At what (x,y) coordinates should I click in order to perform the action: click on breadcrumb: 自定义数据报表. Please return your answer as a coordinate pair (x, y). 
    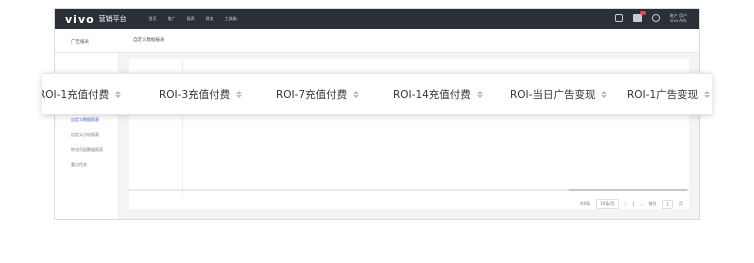
    Looking at the image, I should click on (149, 40).